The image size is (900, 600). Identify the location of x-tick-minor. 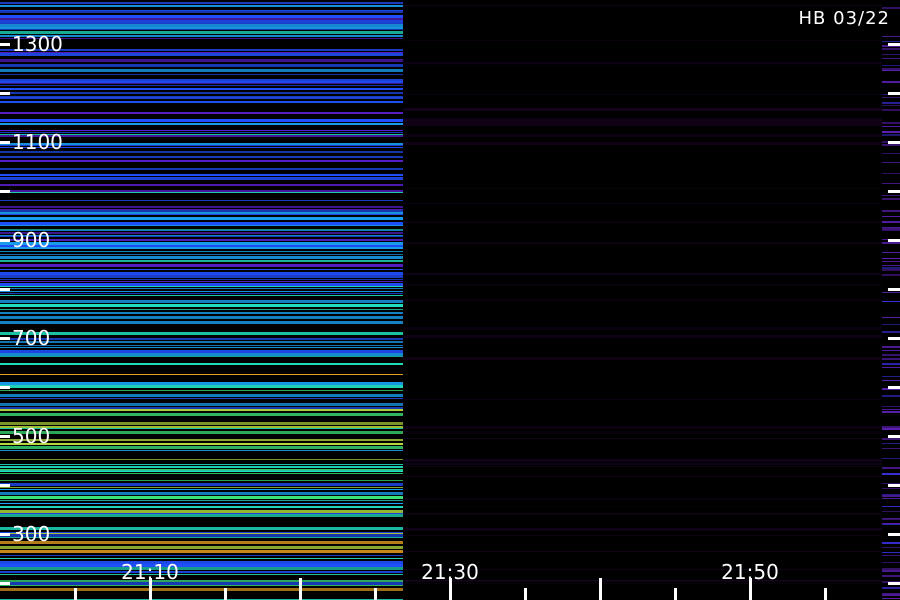
(225, 594).